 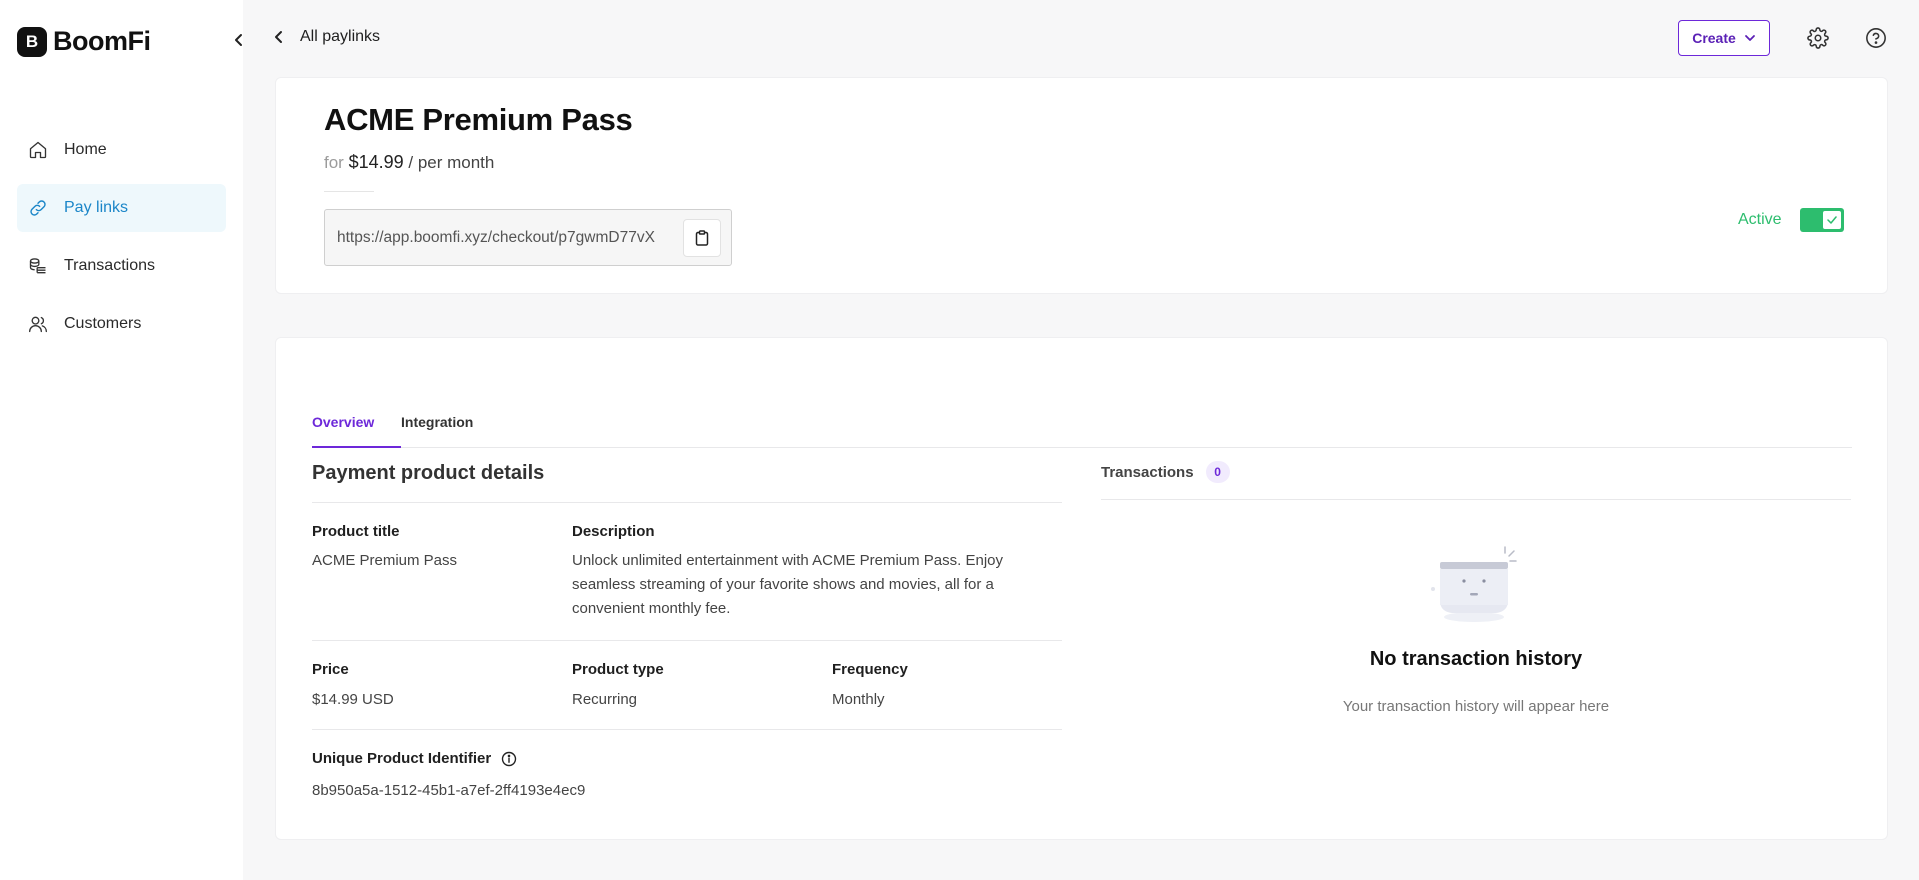 What do you see at coordinates (509, 759) in the screenshot?
I see `info-icon` at bounding box center [509, 759].